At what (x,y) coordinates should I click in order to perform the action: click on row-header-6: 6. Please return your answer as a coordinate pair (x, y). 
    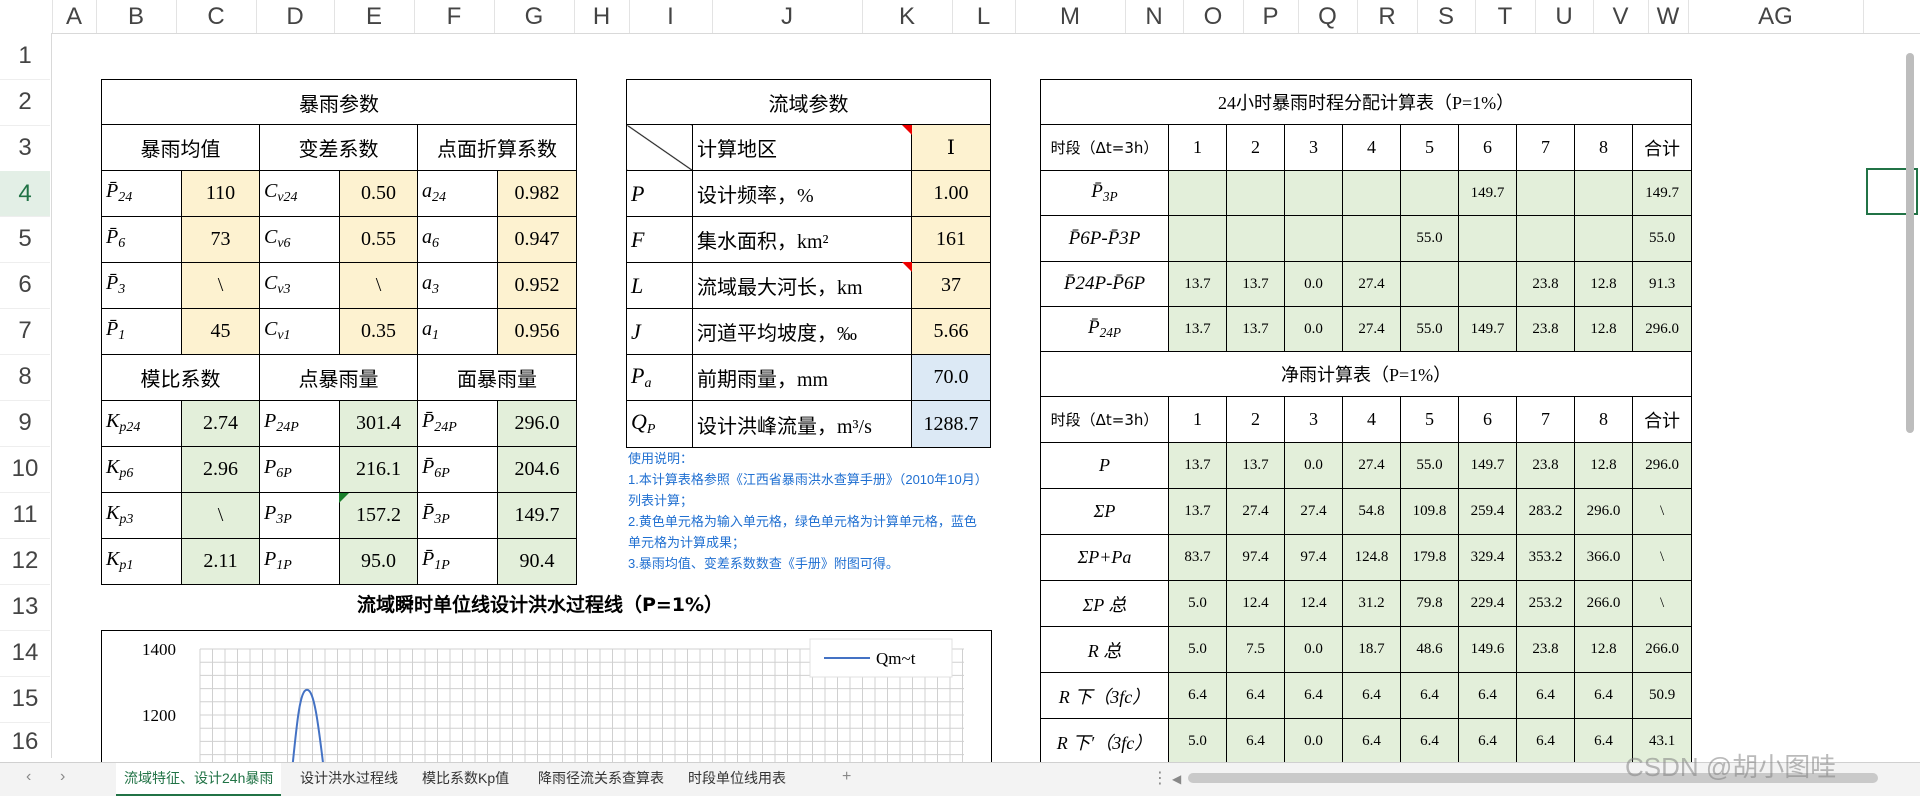
    Looking at the image, I should click on (25, 285).